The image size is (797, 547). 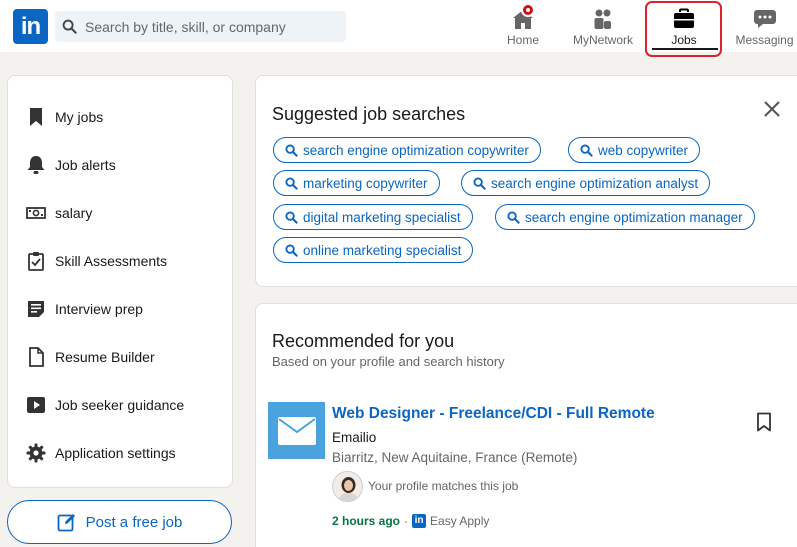 I want to click on notification-badge, so click(x=528, y=10).